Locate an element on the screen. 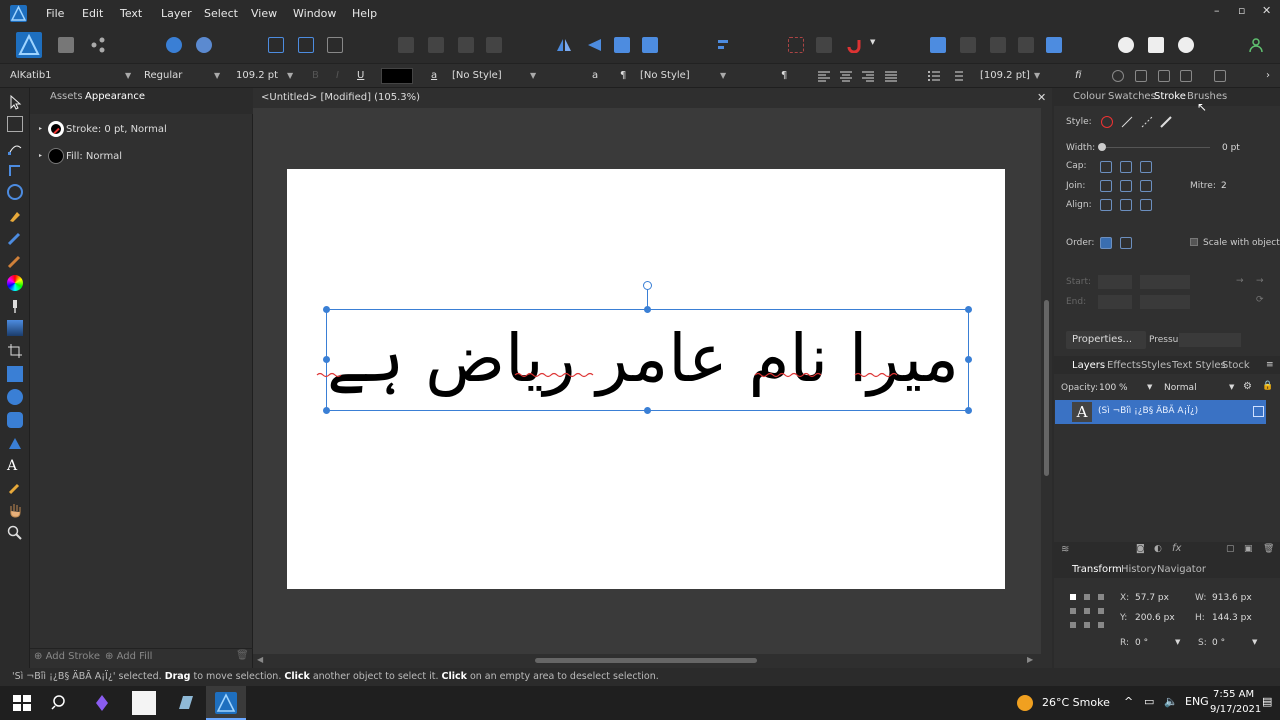 The image size is (1280, 720). crop-tool-icon is located at coordinates (15, 351).